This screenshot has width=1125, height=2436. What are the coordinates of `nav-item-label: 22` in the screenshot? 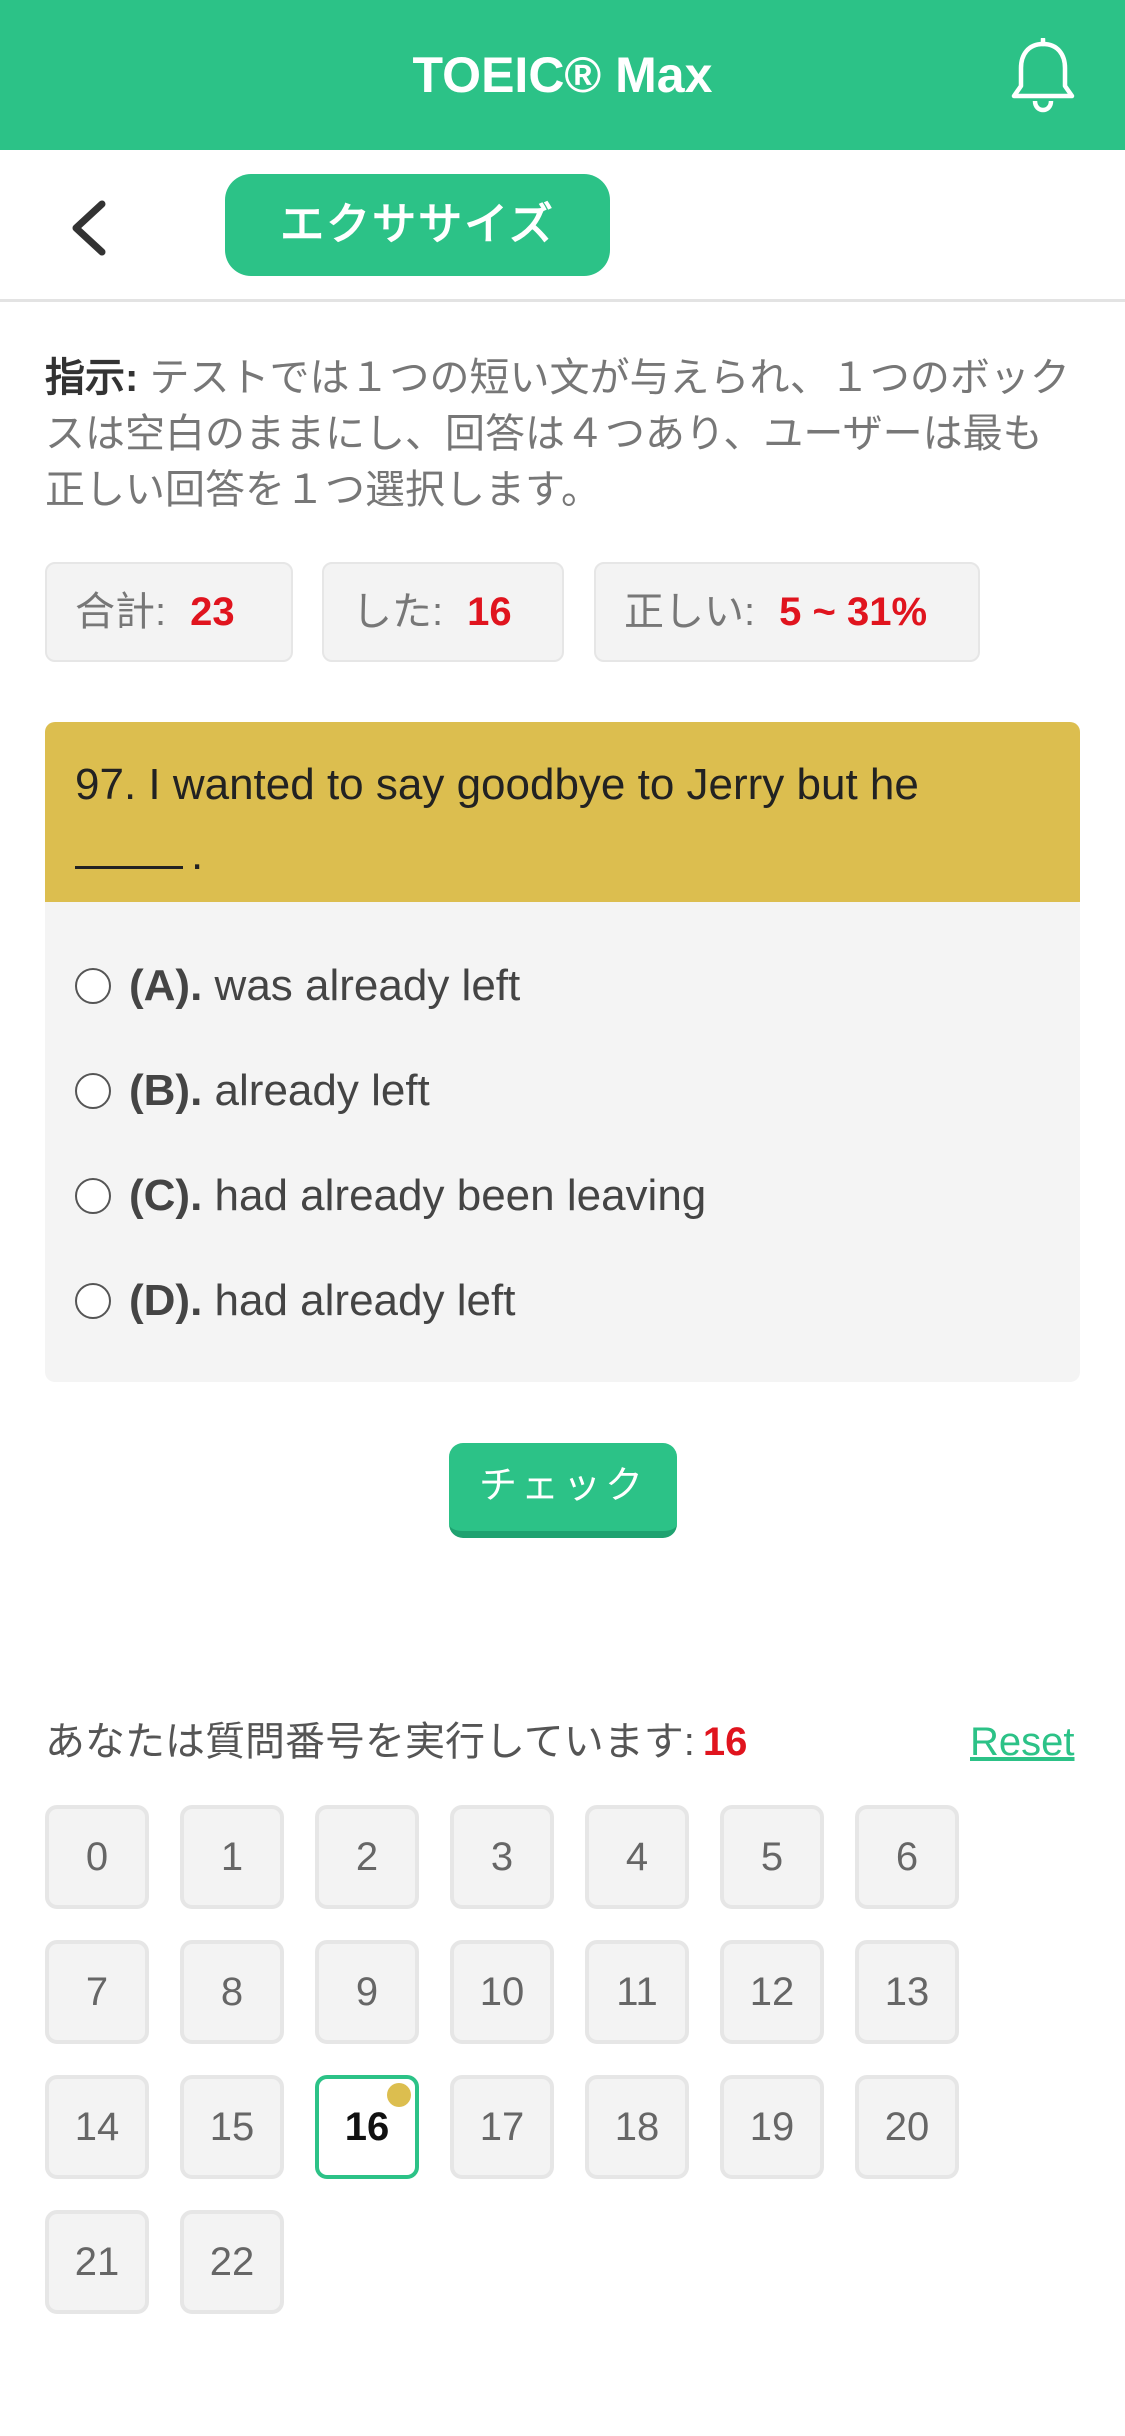 It's located at (232, 2262).